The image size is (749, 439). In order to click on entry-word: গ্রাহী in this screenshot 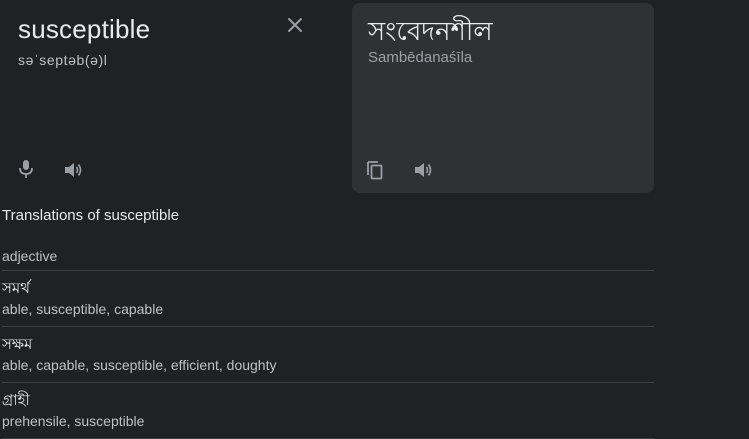, I will do `click(16, 400)`.